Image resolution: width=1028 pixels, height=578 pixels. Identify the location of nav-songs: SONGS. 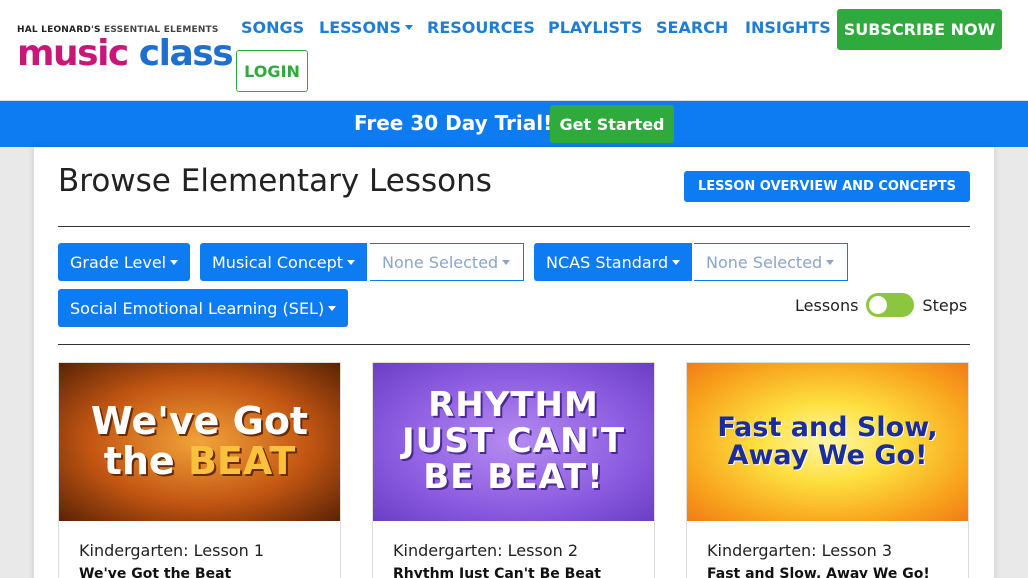
(272, 27).